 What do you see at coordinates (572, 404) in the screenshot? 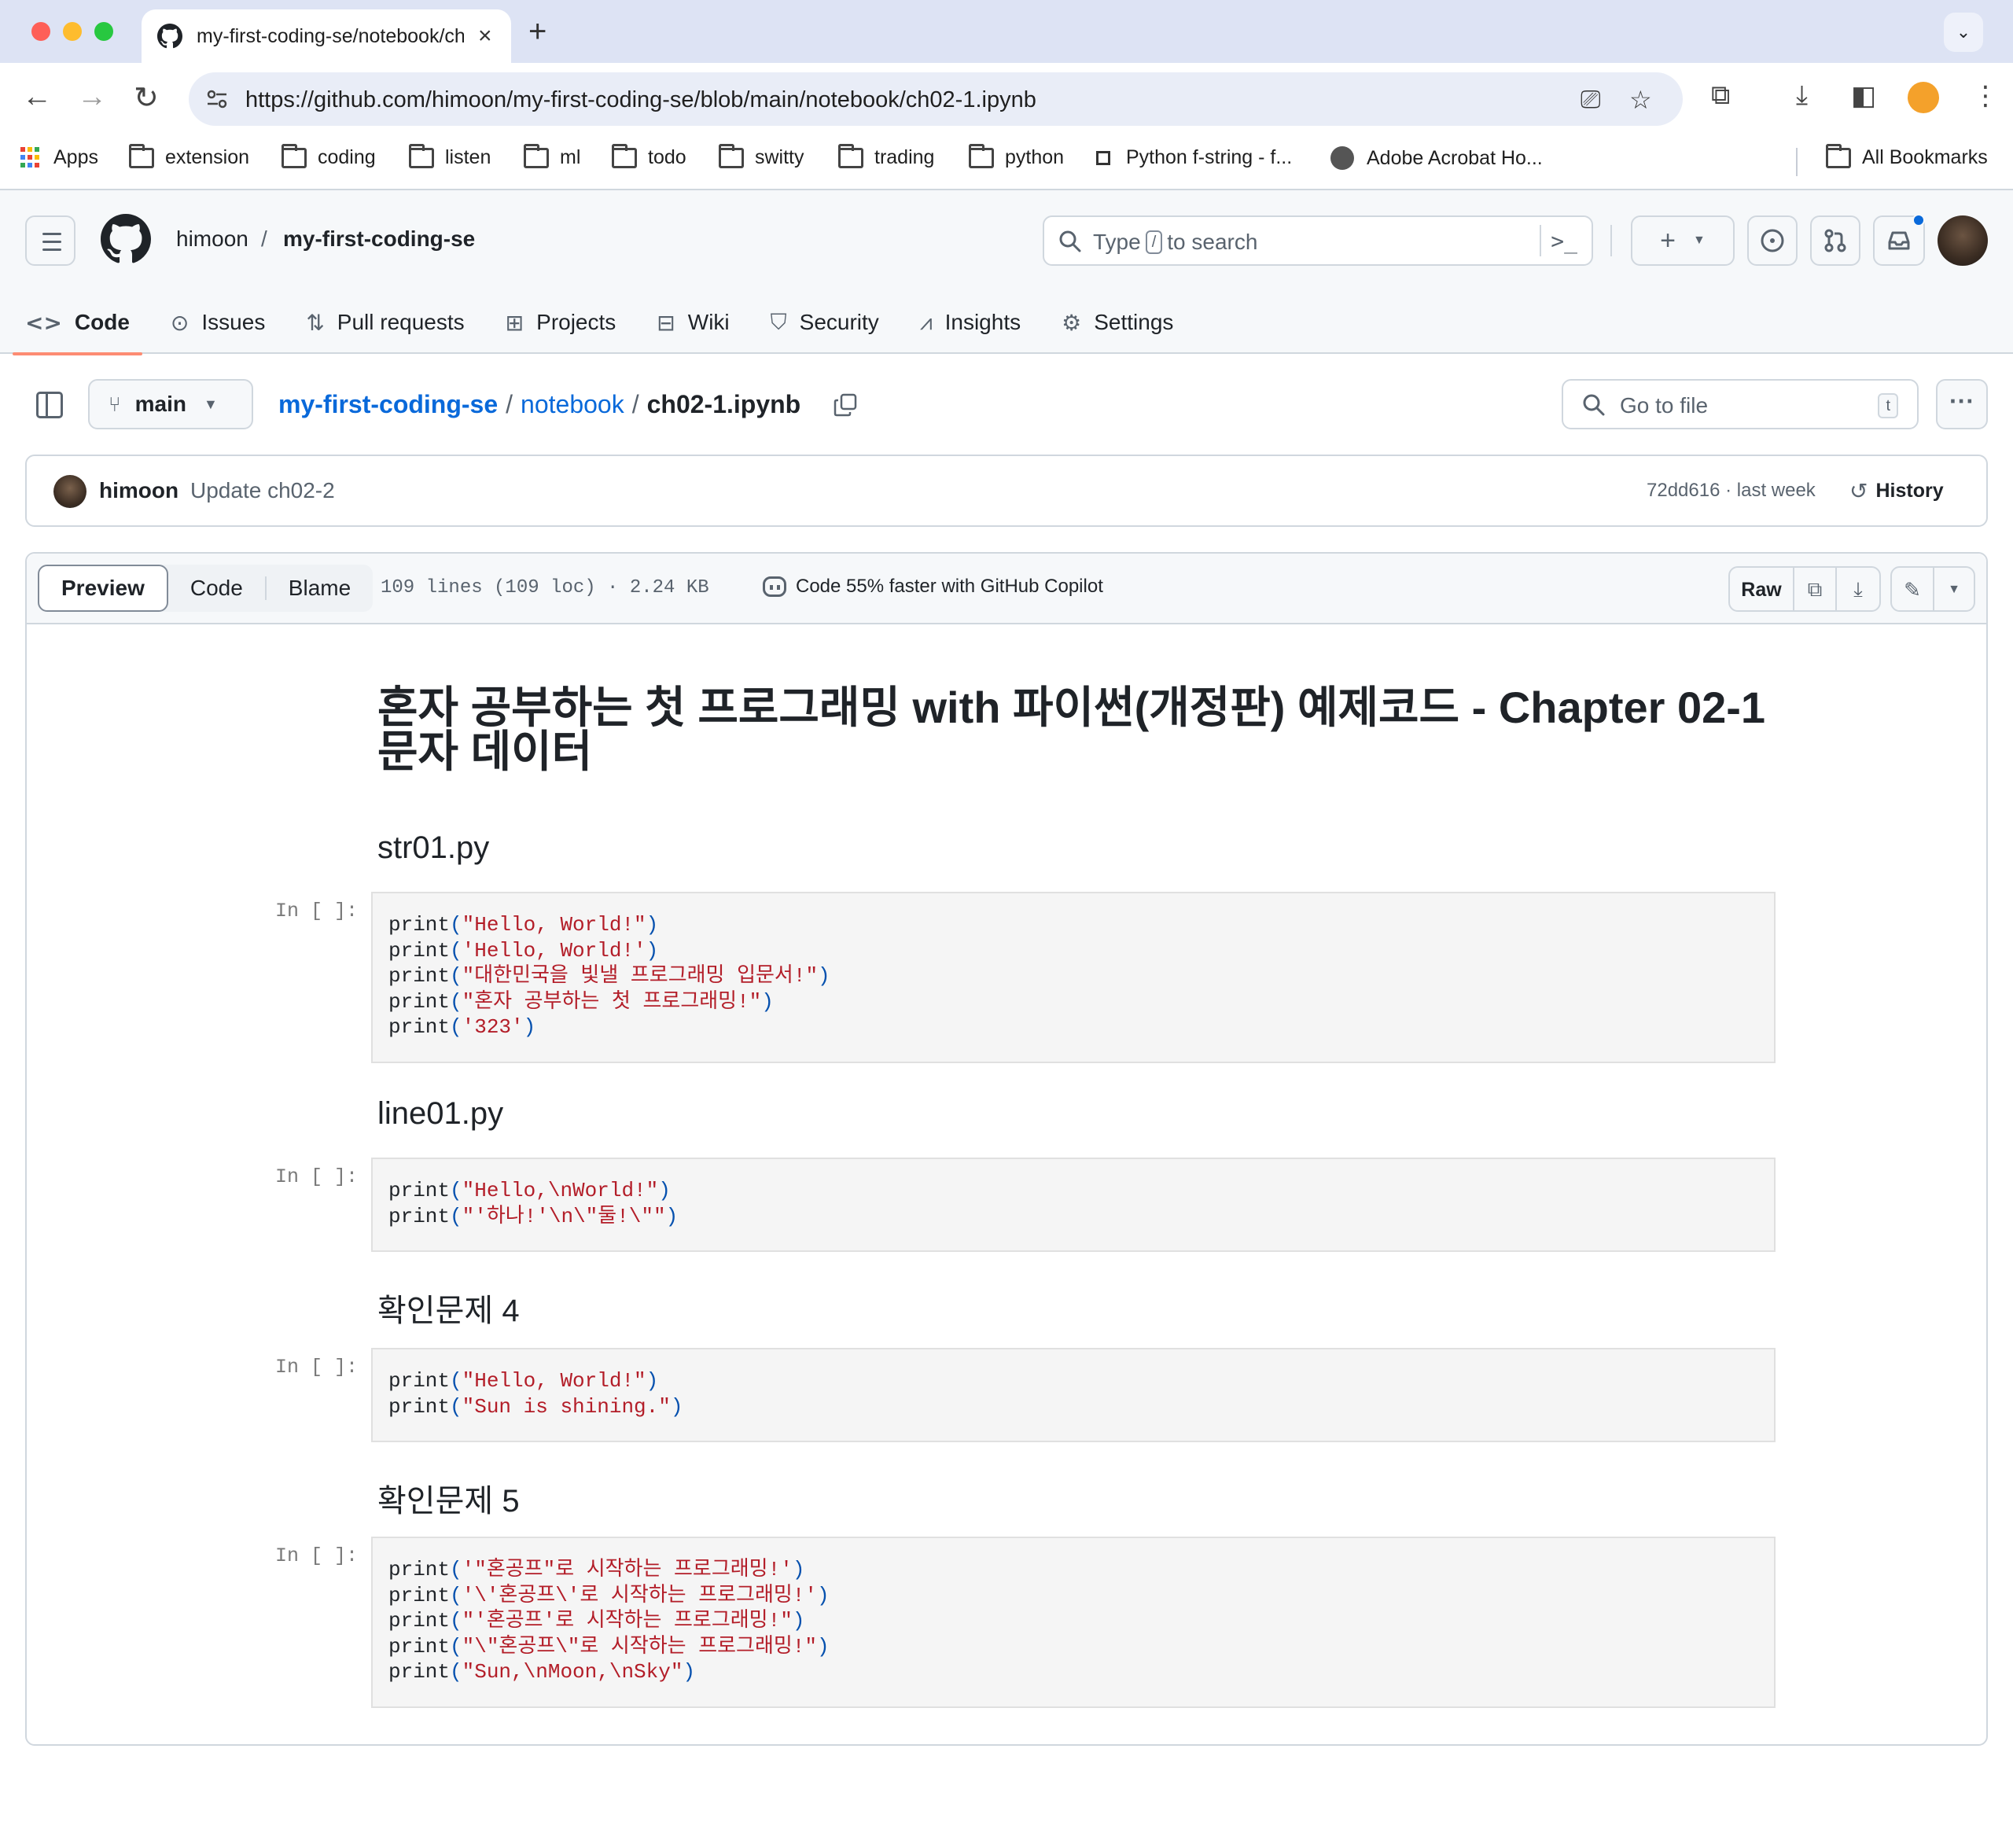
I see `breadcrumb-dir-link: notebook` at bounding box center [572, 404].